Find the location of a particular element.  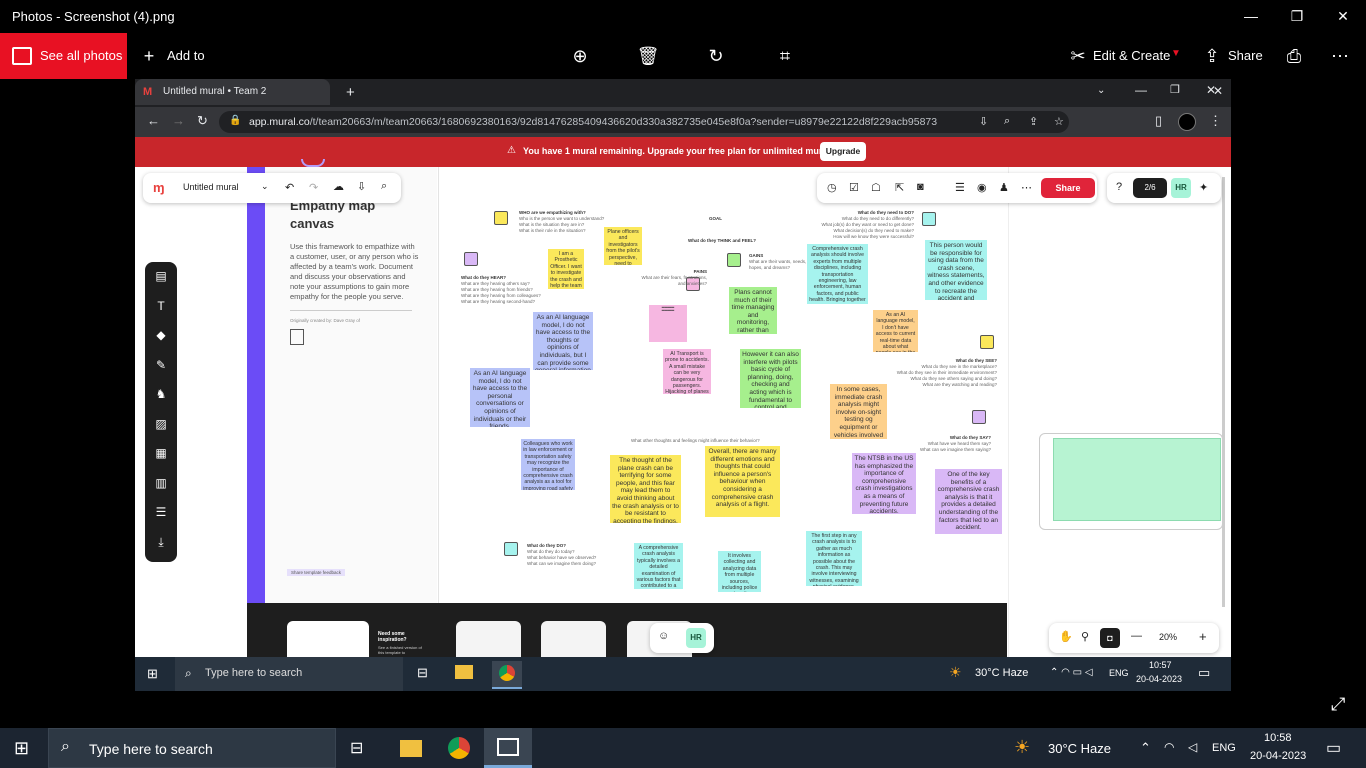

photos-taskbar-button is located at coordinates (508, 748).